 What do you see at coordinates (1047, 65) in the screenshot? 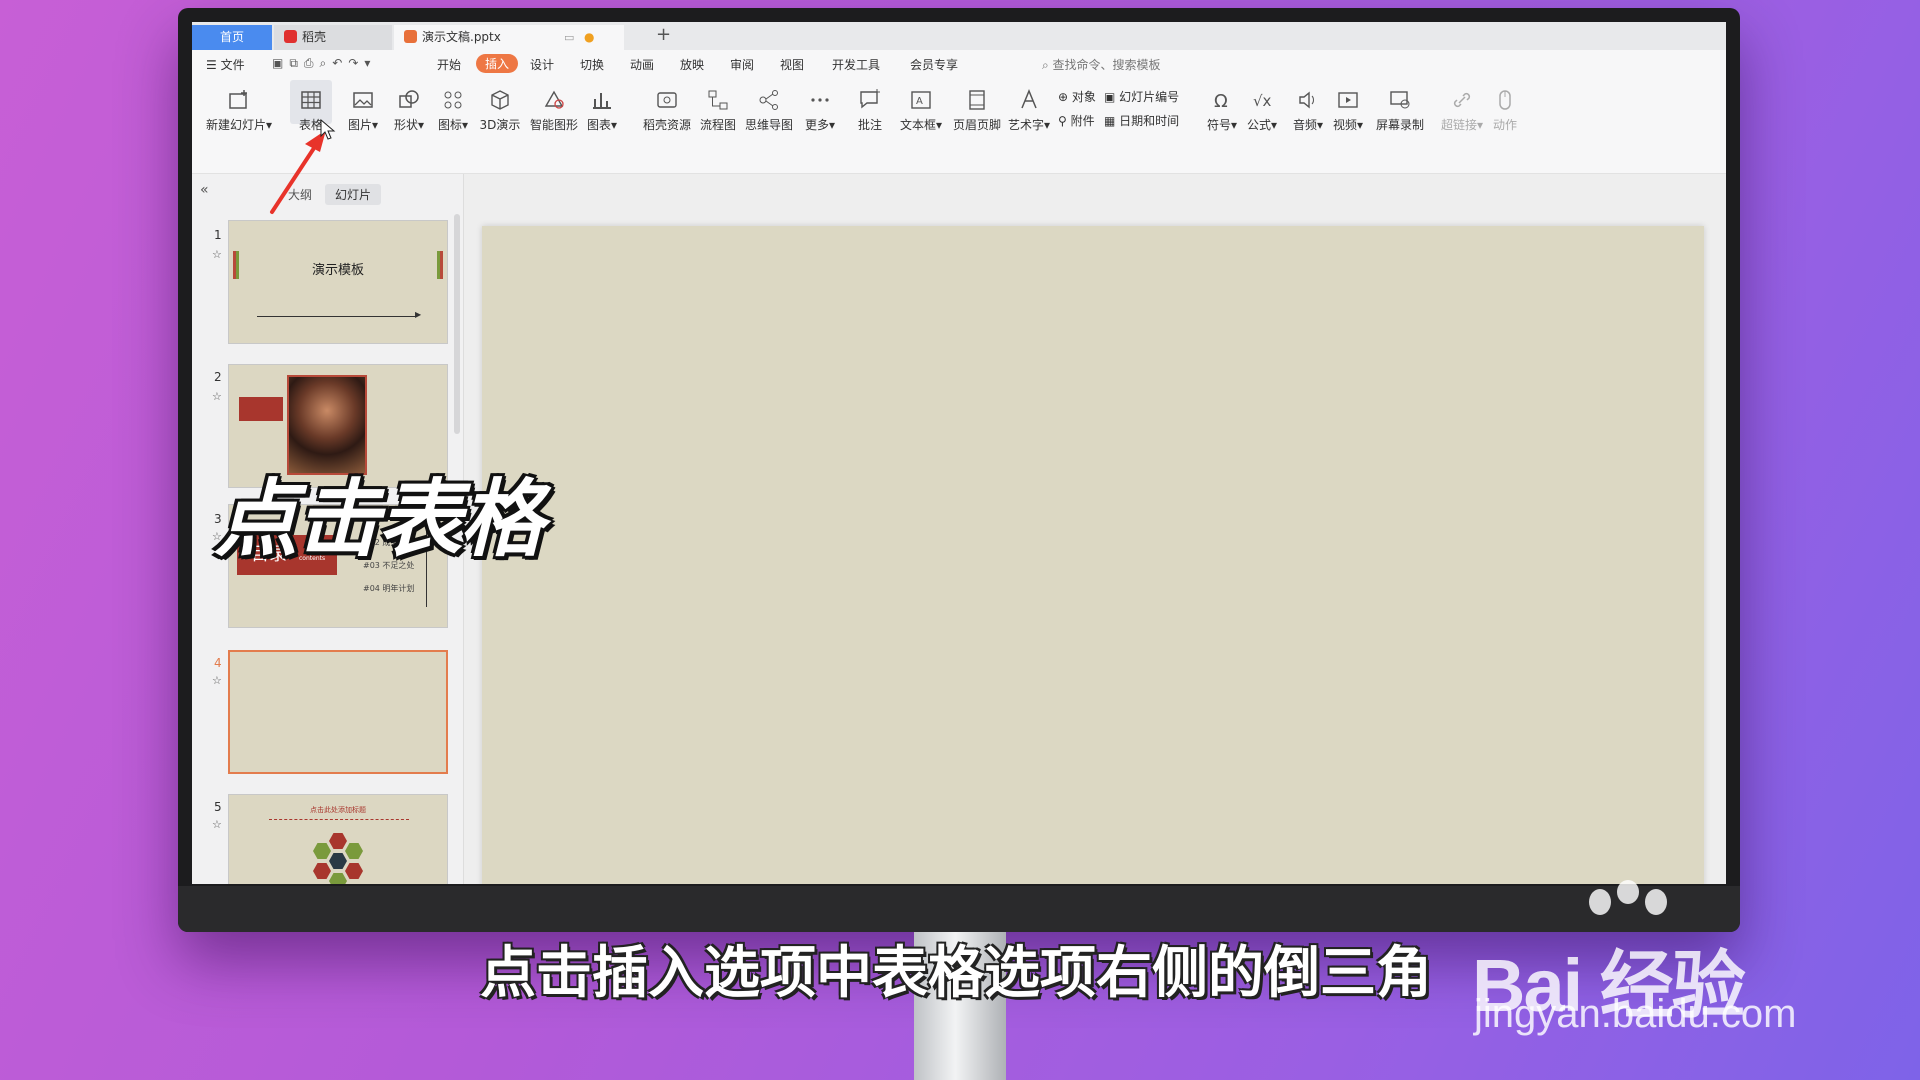
I see `search-icon: ⌕` at bounding box center [1047, 65].